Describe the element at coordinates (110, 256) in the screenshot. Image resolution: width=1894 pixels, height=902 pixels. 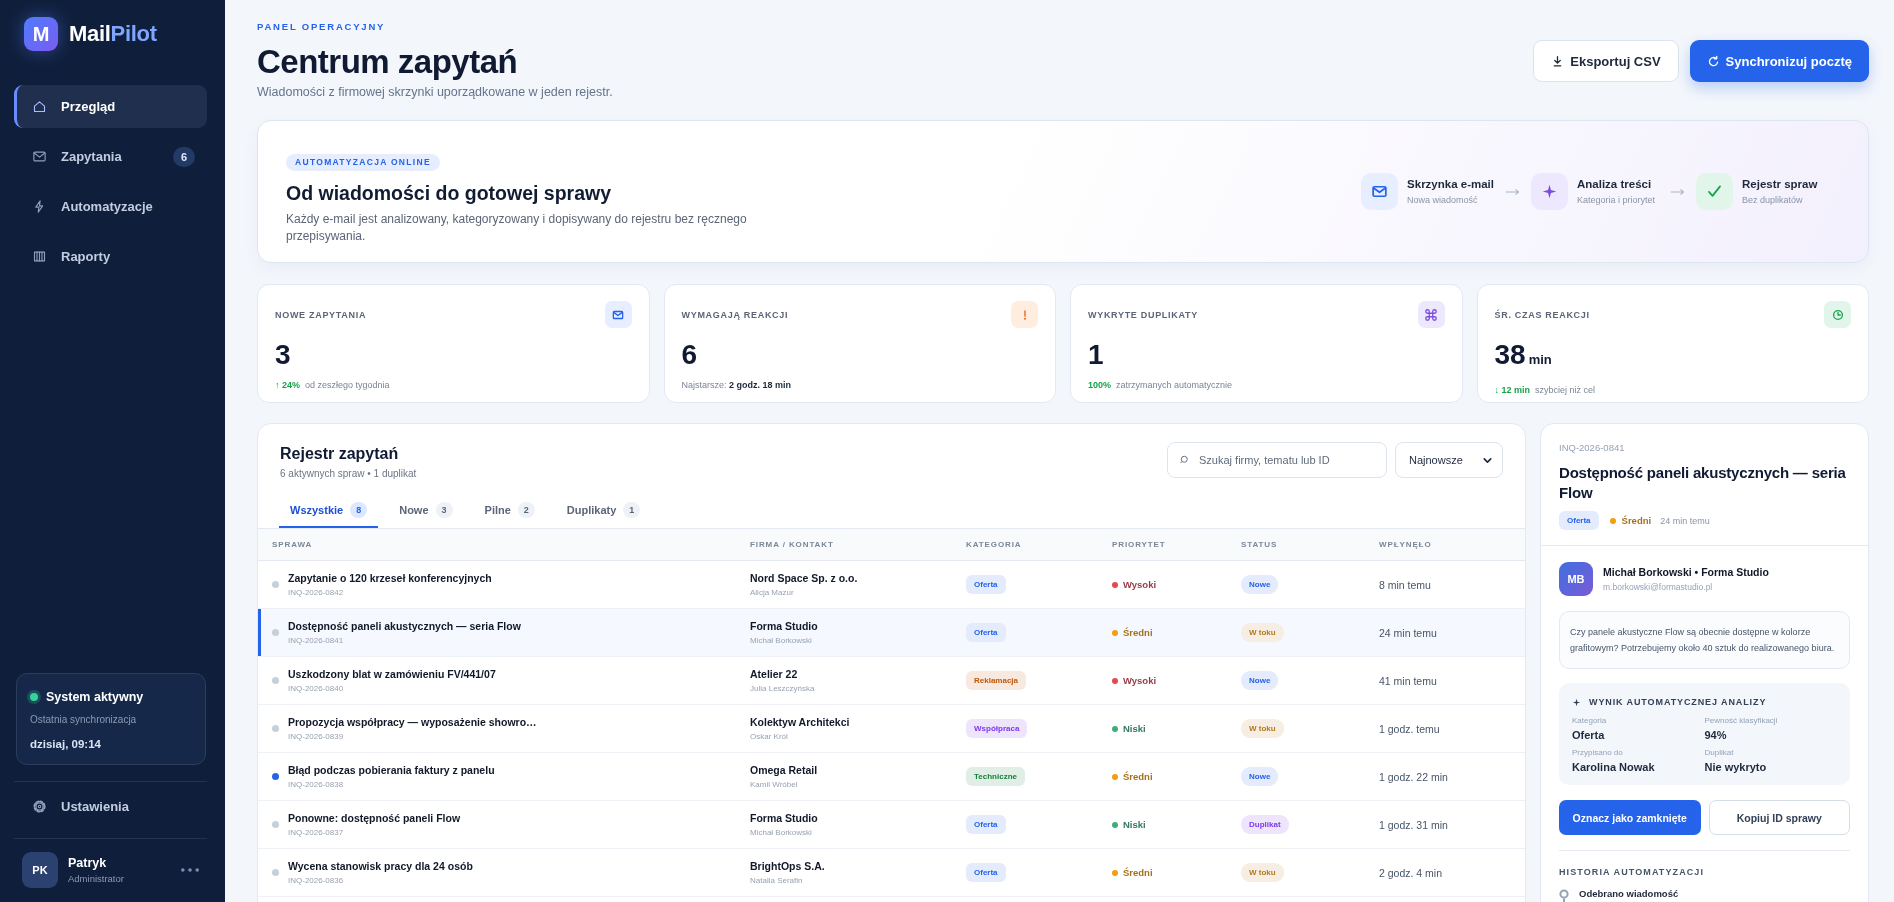
I see `nav-item: Raporty` at that location.